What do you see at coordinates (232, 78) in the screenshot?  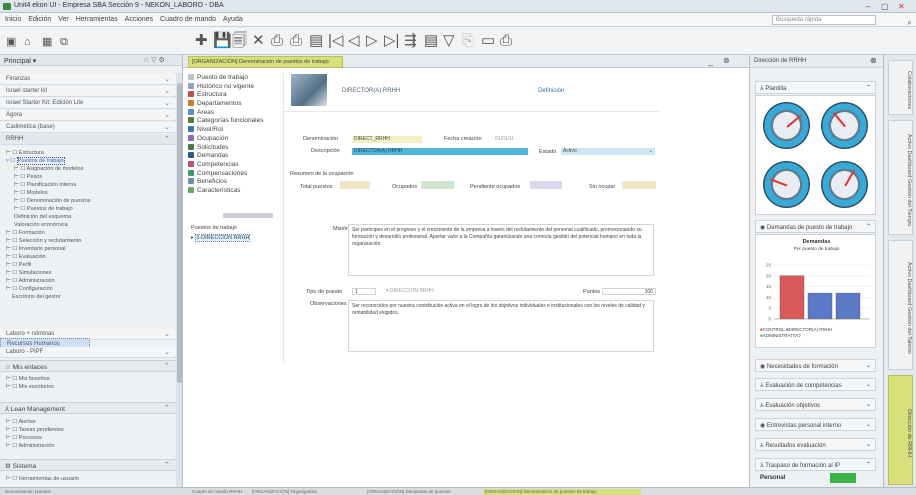 I see `nav-item: Puesto de trabajo` at bounding box center [232, 78].